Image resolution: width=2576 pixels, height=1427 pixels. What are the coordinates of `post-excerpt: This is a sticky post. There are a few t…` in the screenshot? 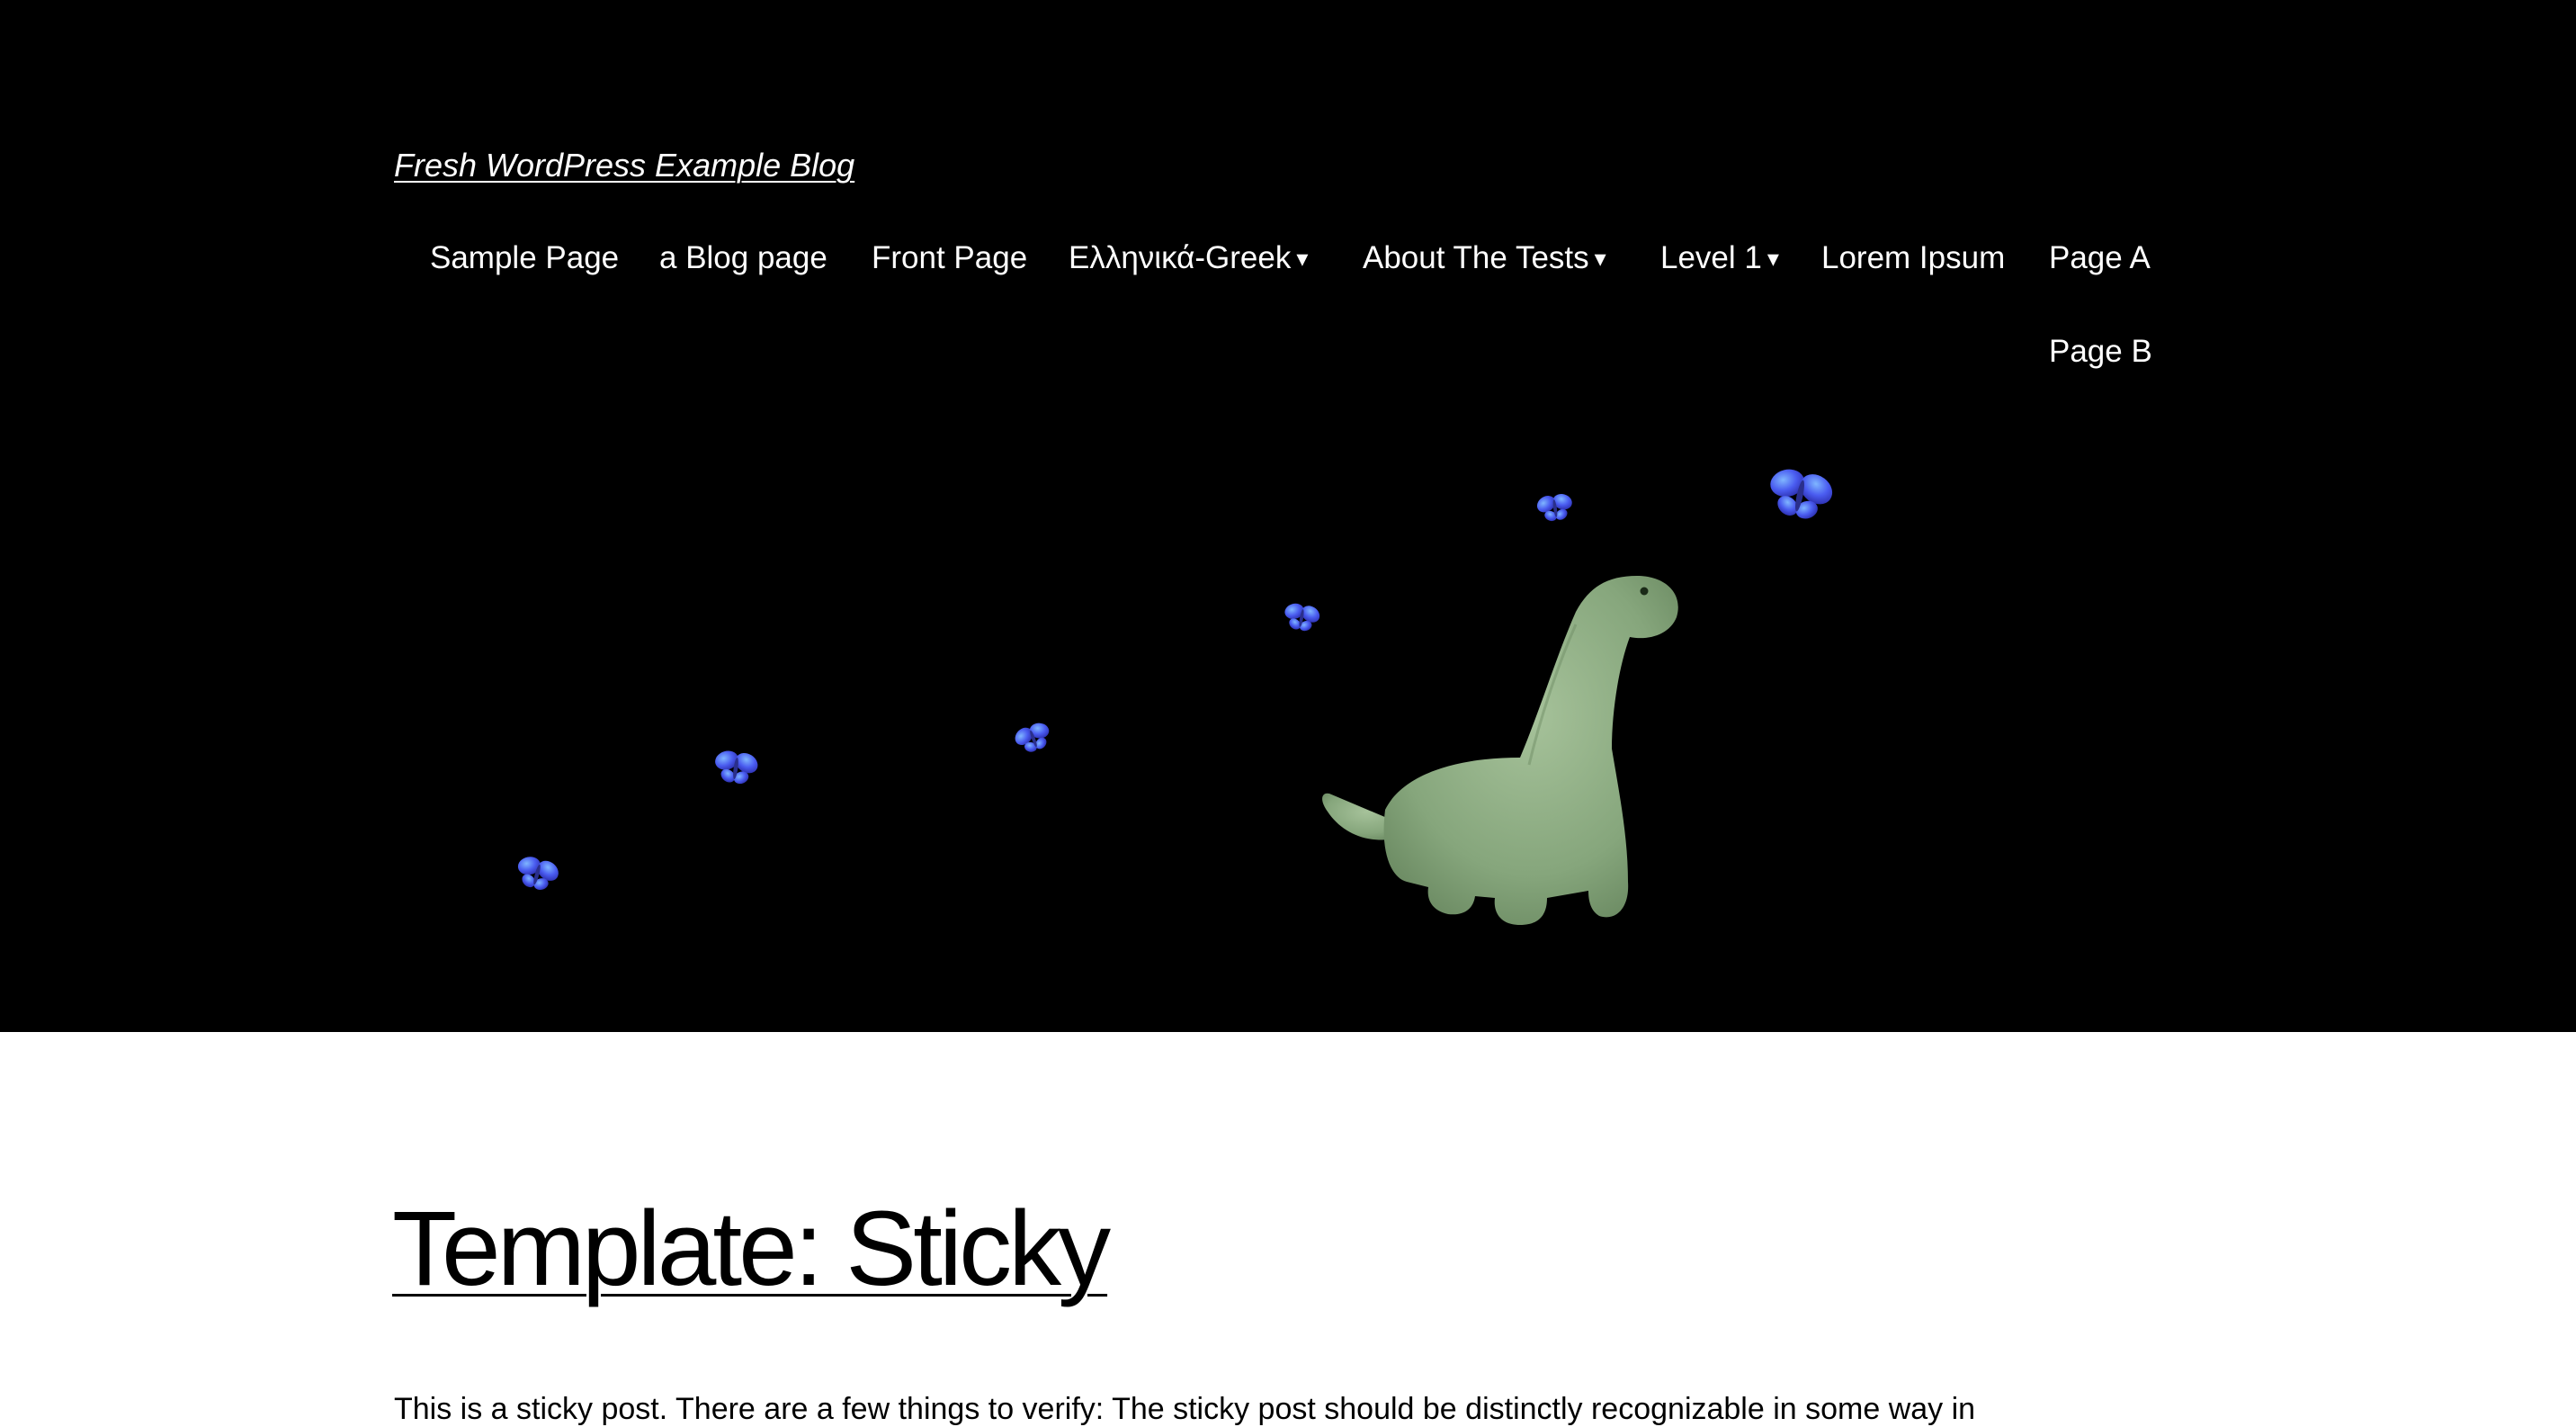 It's located at (1185, 1409).